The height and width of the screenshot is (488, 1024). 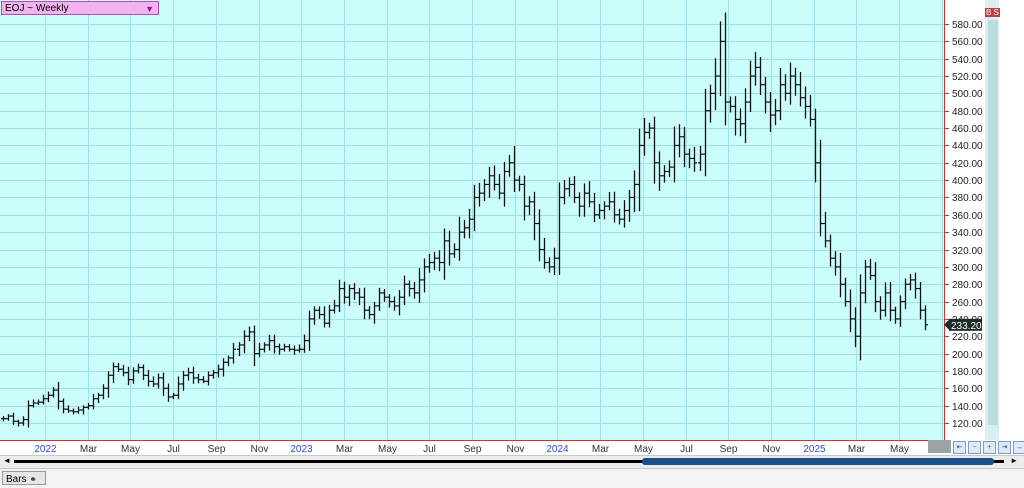 I want to click on scroll-start-icon: ⇤, so click(x=959, y=447).